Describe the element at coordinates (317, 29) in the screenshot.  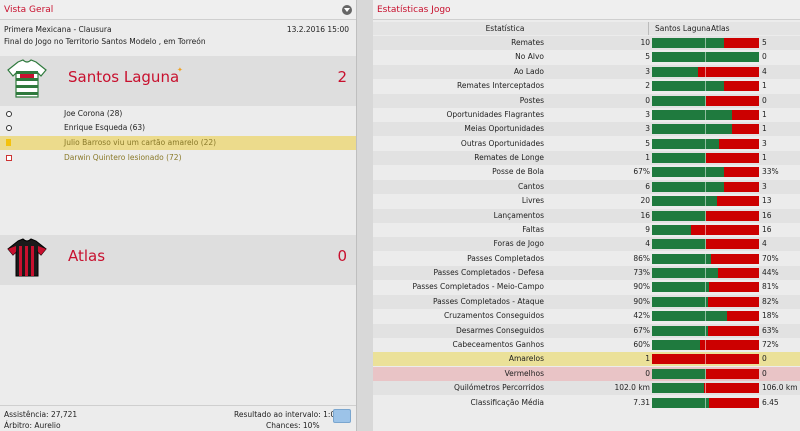
I see `match-datetime: 13.2.2016 15:00` at that location.